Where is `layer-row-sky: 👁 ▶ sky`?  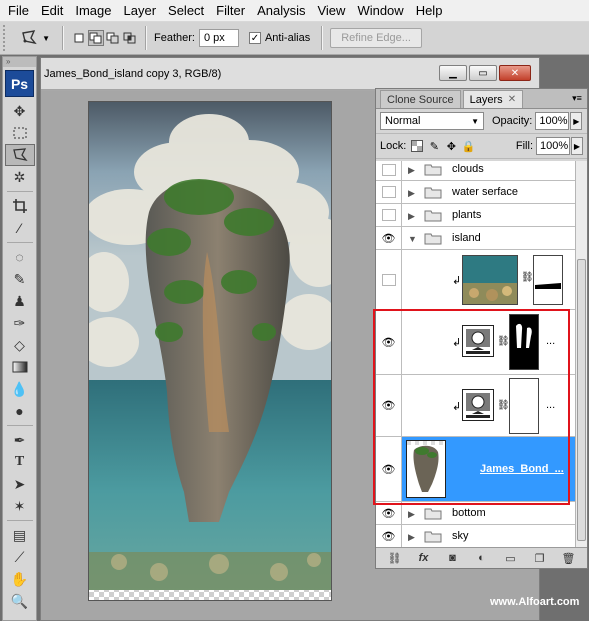
layer-row-sky: 👁 ▶ sky is located at coordinates (475, 536).